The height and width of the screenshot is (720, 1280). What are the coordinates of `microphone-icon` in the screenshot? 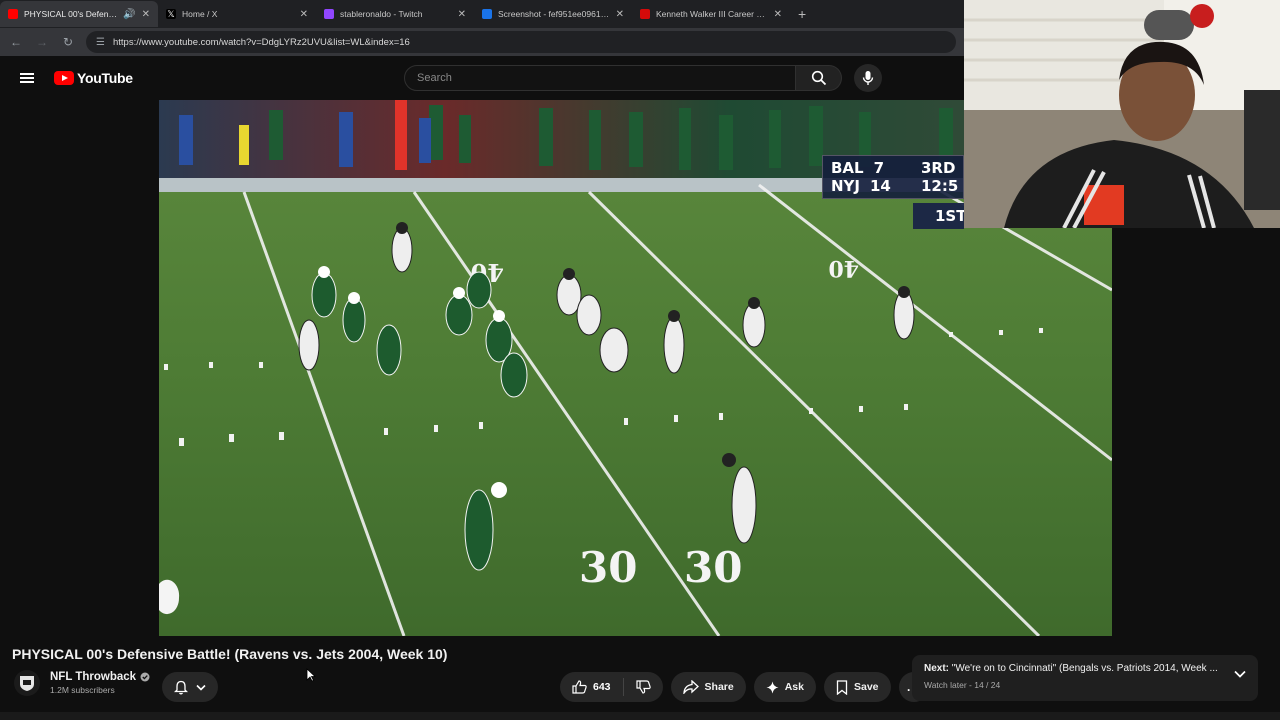 It's located at (868, 78).